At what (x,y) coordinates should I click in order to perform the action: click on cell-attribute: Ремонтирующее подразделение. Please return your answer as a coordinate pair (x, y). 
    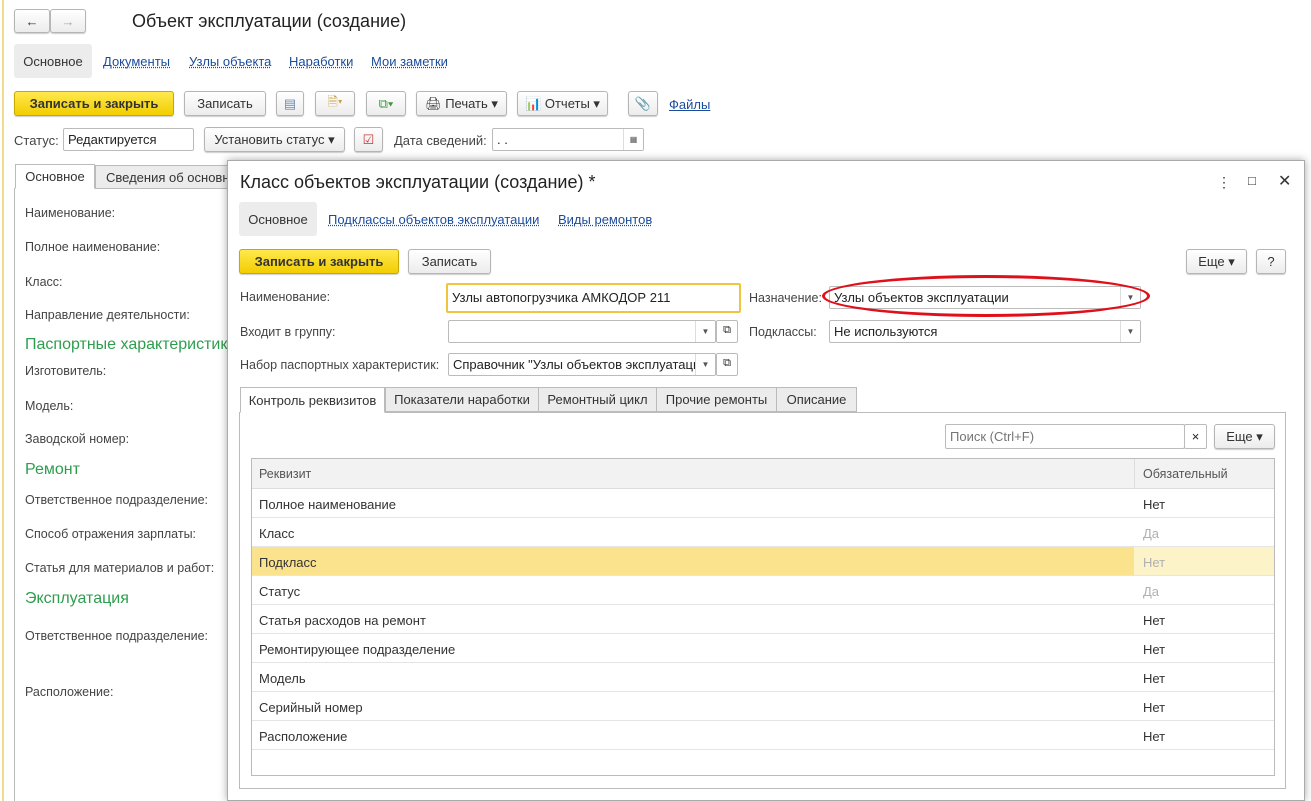
    Looking at the image, I should click on (357, 649).